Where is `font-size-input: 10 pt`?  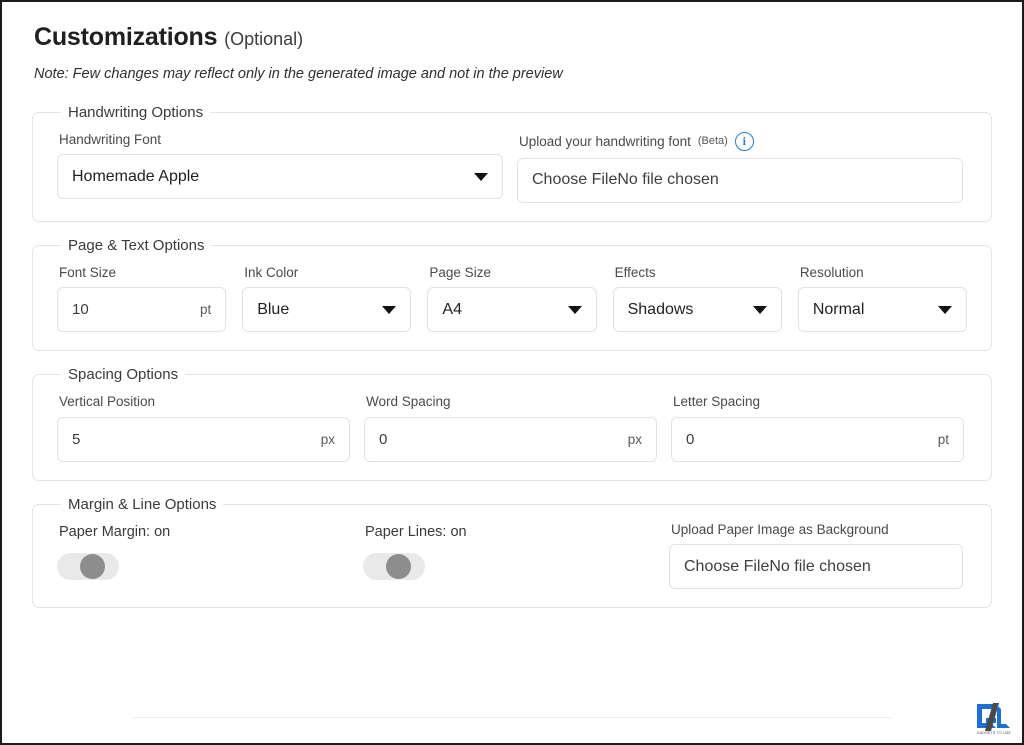
font-size-input: 10 pt is located at coordinates (142, 310).